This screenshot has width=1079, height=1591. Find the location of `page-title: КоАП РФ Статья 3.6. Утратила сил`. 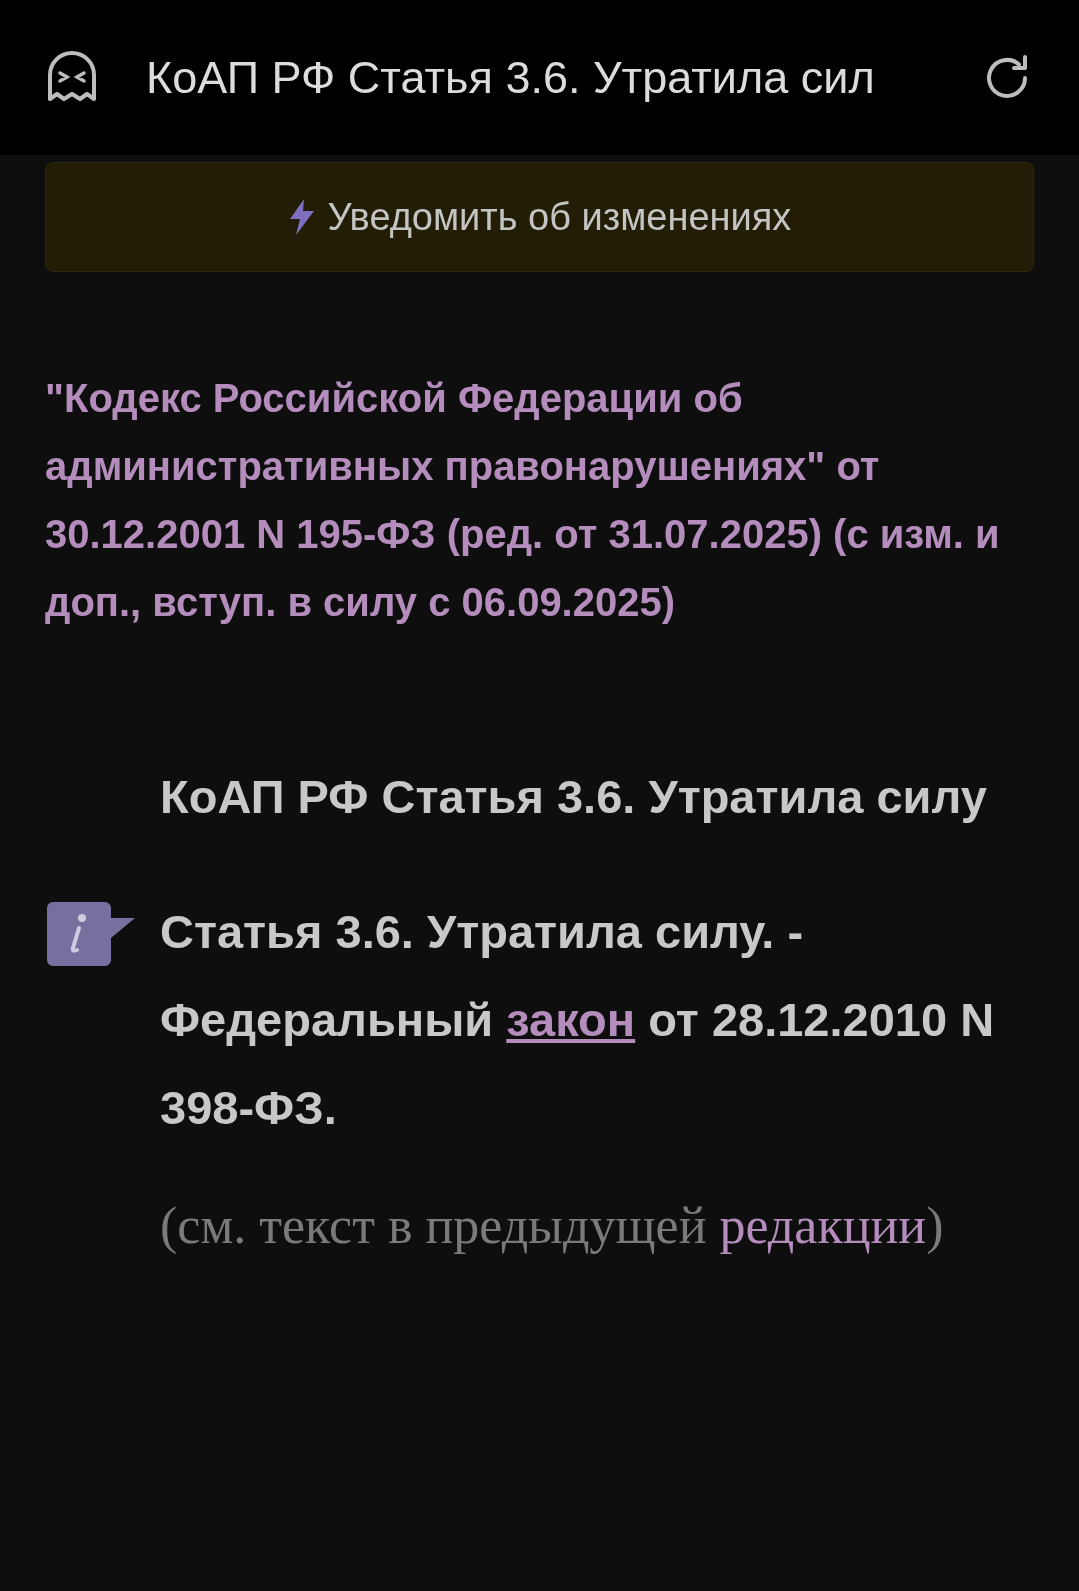

page-title: КоАП РФ Статья 3.6. Утратила сил is located at coordinates (511, 77).